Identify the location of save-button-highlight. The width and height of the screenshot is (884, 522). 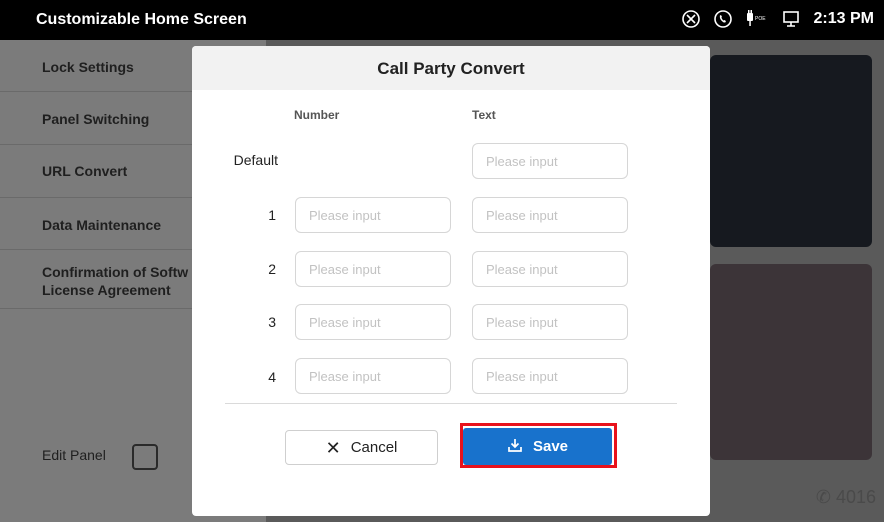
(538, 445).